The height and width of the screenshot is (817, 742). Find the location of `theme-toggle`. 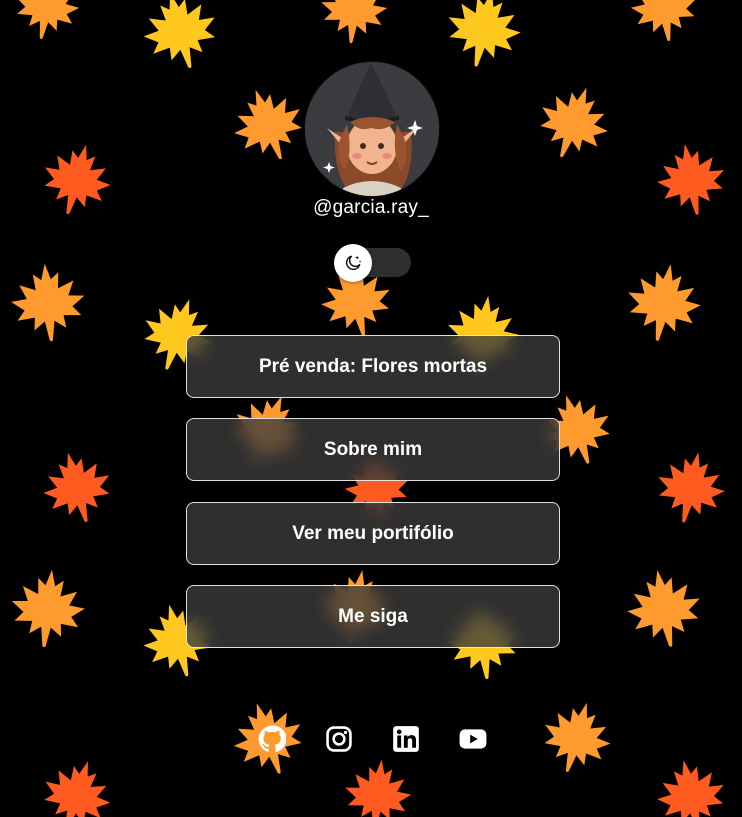

theme-toggle is located at coordinates (372, 263).